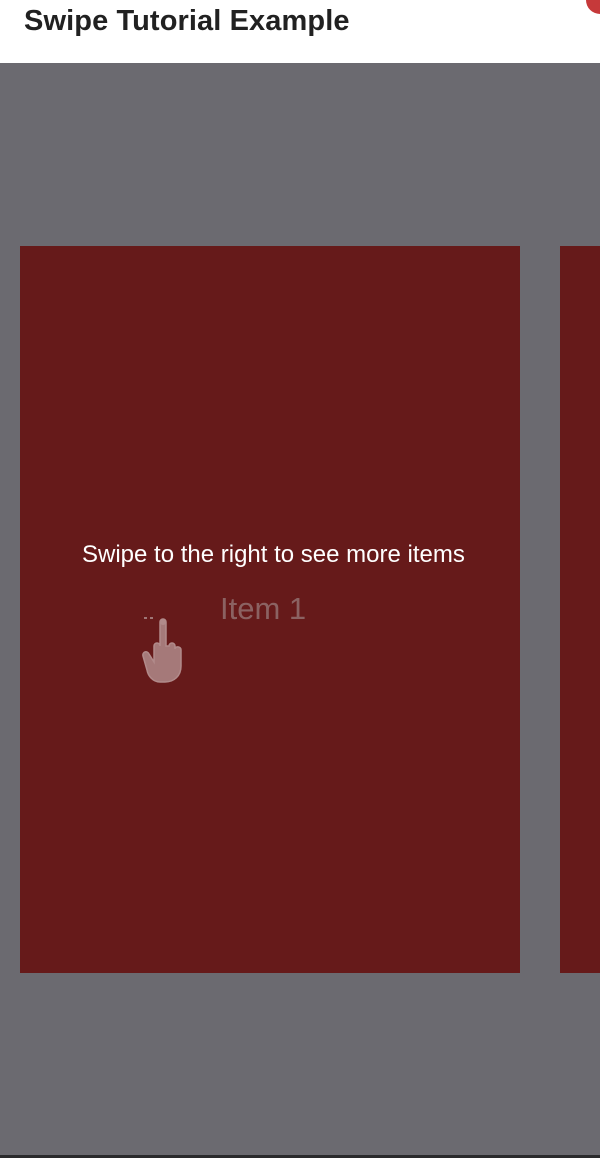  What do you see at coordinates (580, 609) in the screenshot?
I see `carousel-card-next-peek` at bounding box center [580, 609].